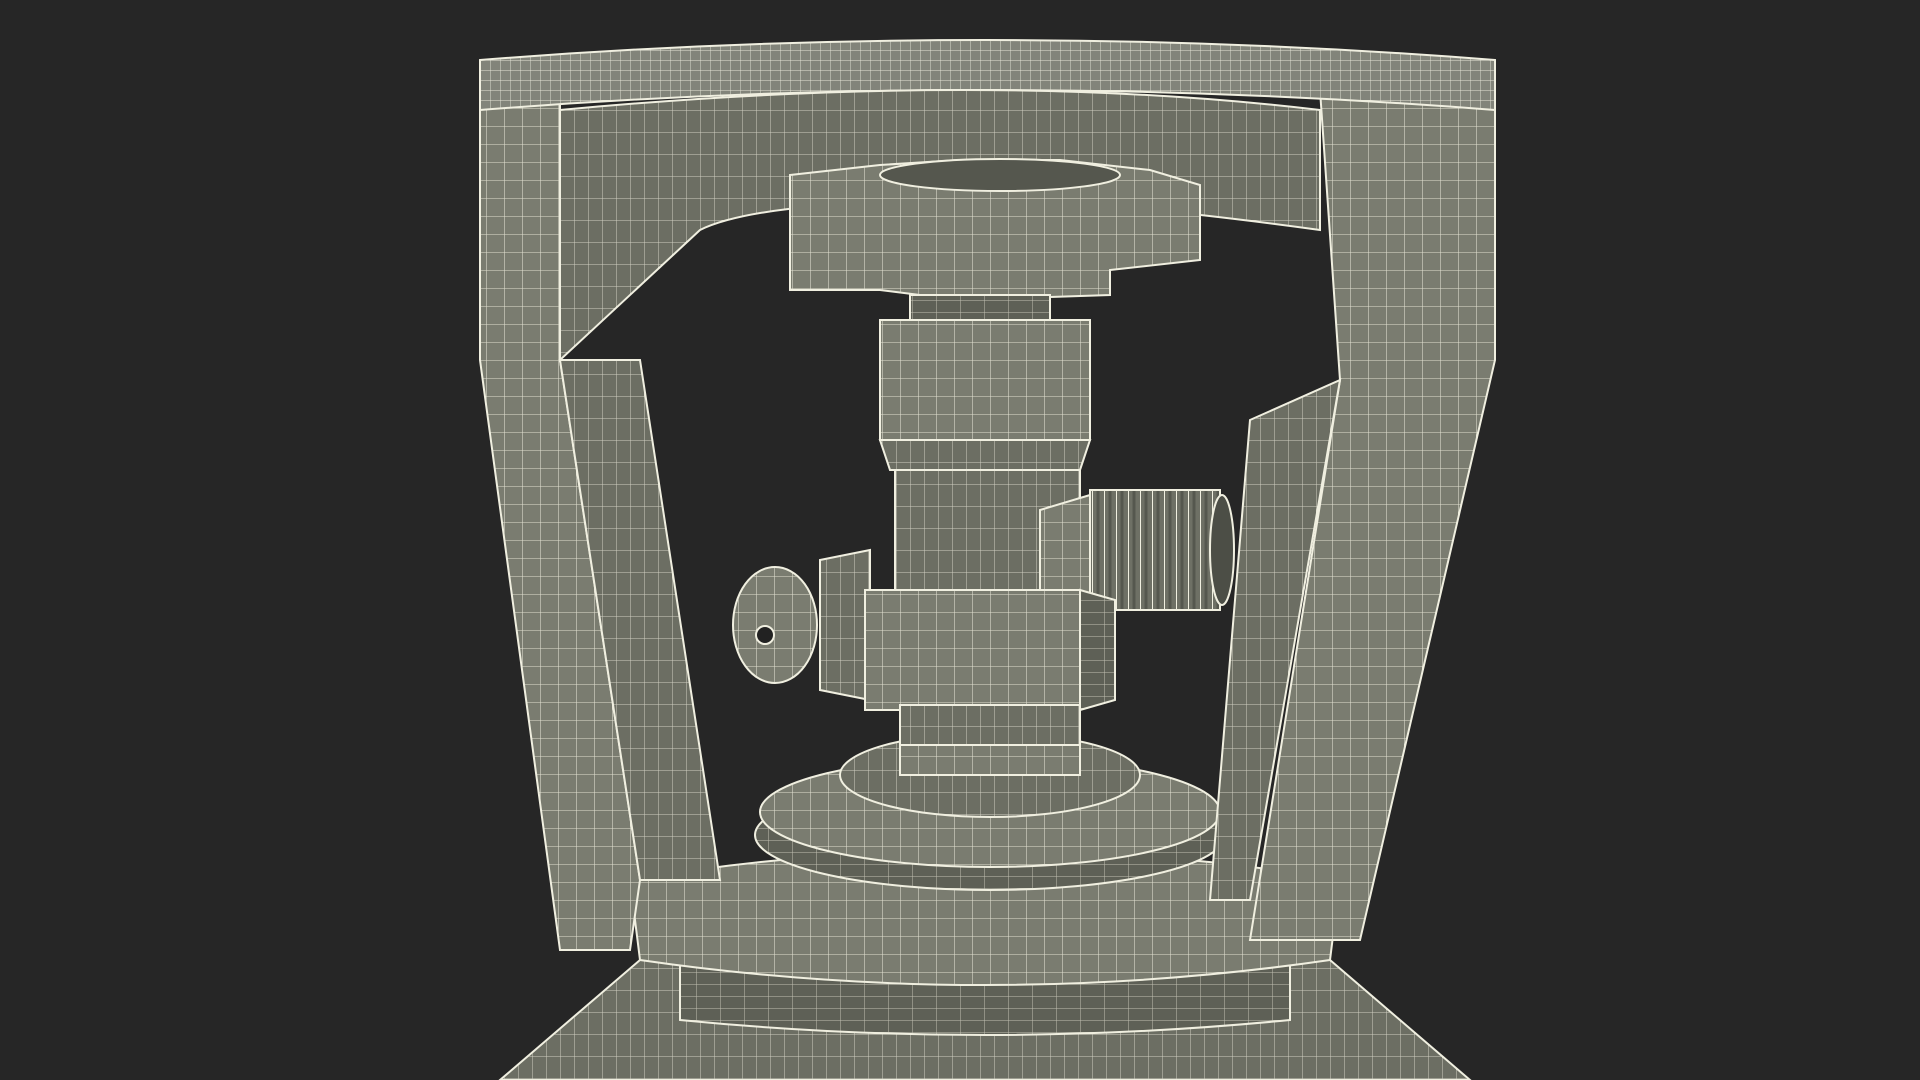 Image resolution: width=1920 pixels, height=1080 pixels. What do you see at coordinates (990, 725) in the screenshot?
I see `valve-lower-stem` at bounding box center [990, 725].